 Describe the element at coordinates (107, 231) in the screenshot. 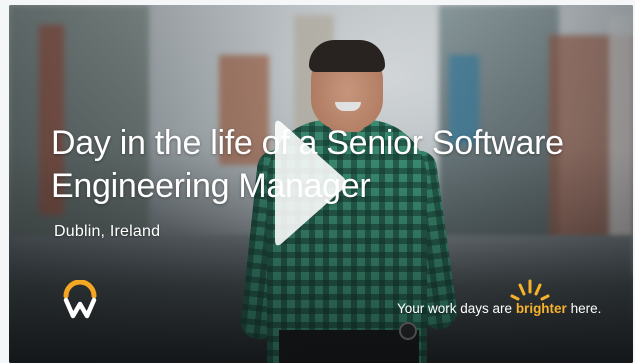

I see `video-location: Dublin, Ireland` at that location.